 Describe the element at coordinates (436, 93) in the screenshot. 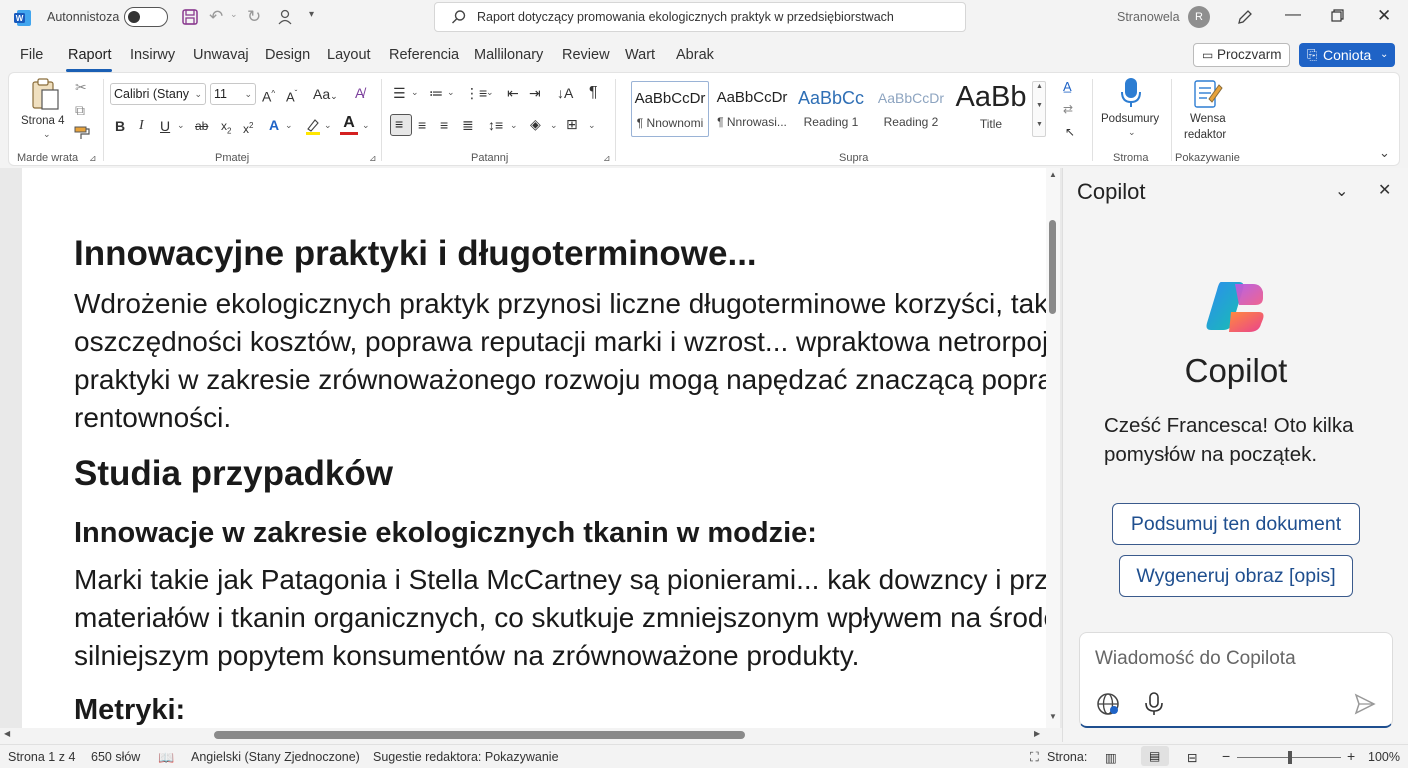

I see `numbering-icon: ≔` at that location.